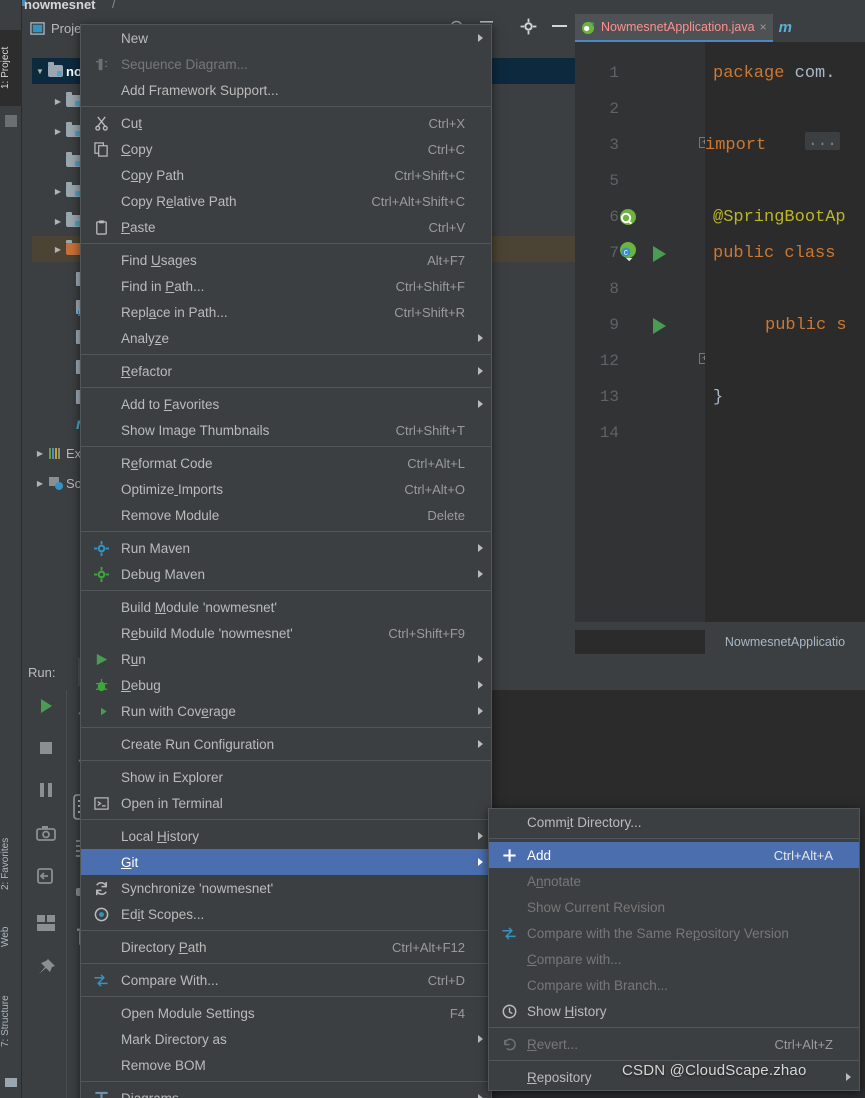 This screenshot has height=1098, width=865. What do you see at coordinates (286, 888) in the screenshot?
I see `menu-item-synchronize-nowmesnet: Synchronize 'nowmesnet'` at bounding box center [286, 888].